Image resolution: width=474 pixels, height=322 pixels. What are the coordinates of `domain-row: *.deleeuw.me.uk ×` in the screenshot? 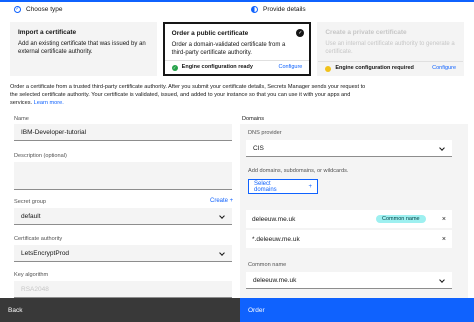 It's located at (349, 239).